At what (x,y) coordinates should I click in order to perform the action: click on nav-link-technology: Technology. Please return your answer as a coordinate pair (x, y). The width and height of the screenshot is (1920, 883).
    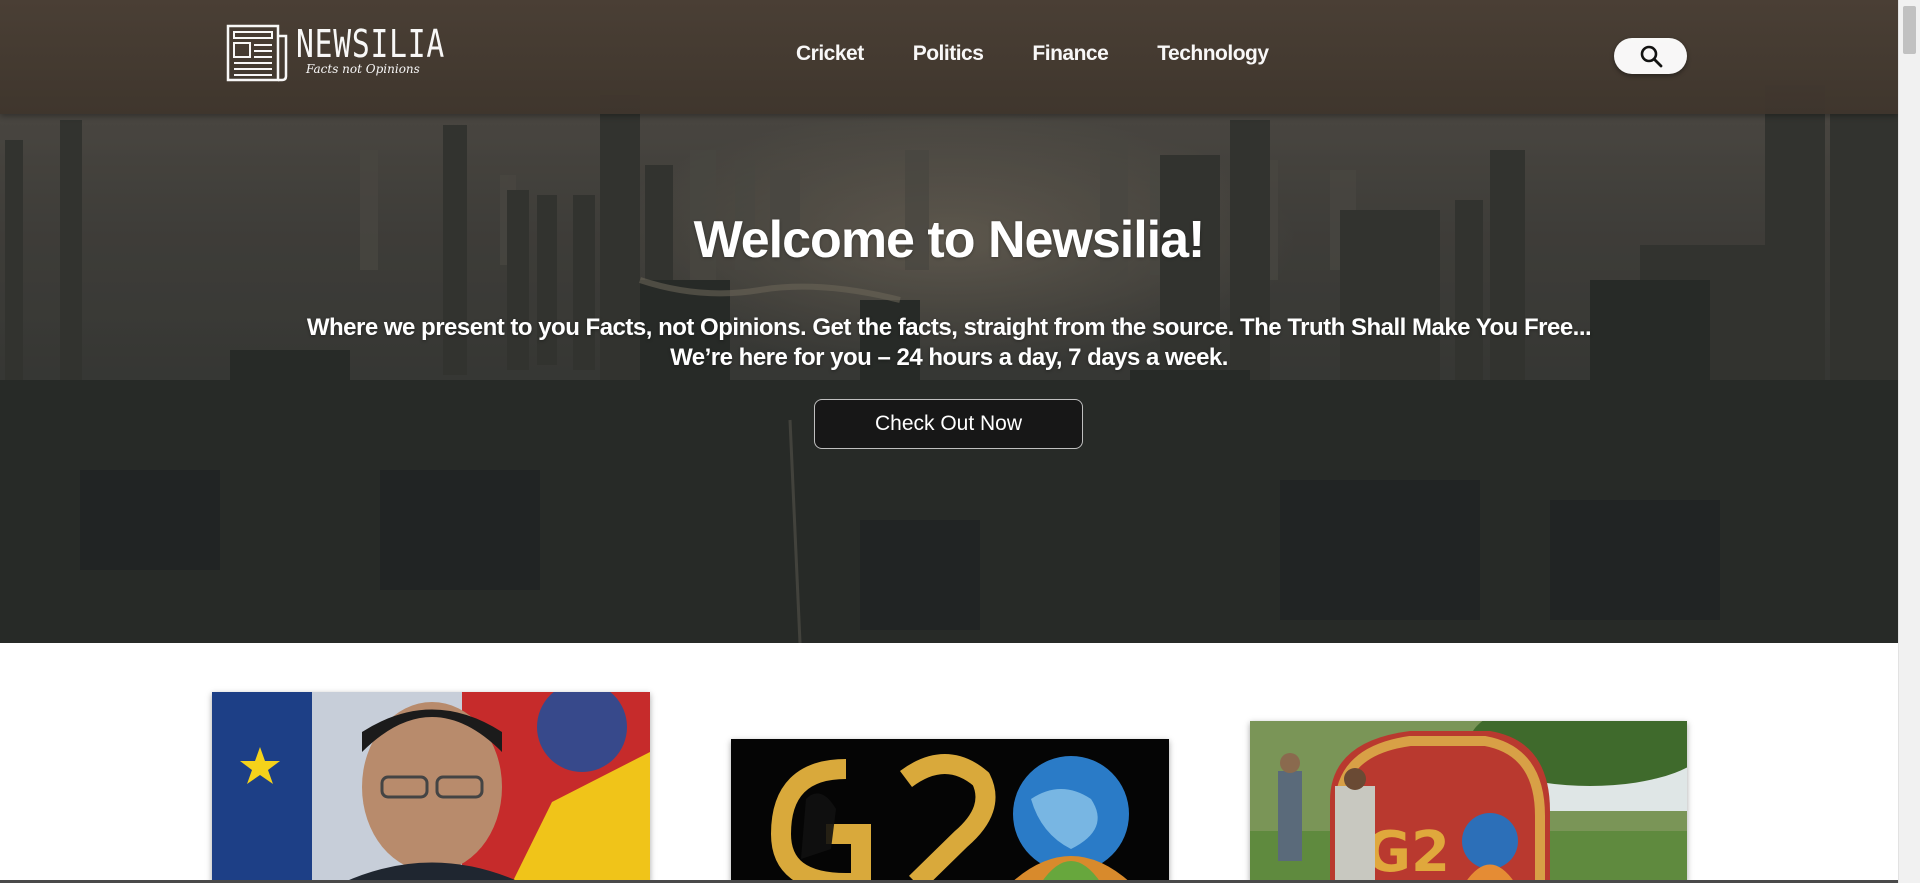
    Looking at the image, I should click on (1213, 54).